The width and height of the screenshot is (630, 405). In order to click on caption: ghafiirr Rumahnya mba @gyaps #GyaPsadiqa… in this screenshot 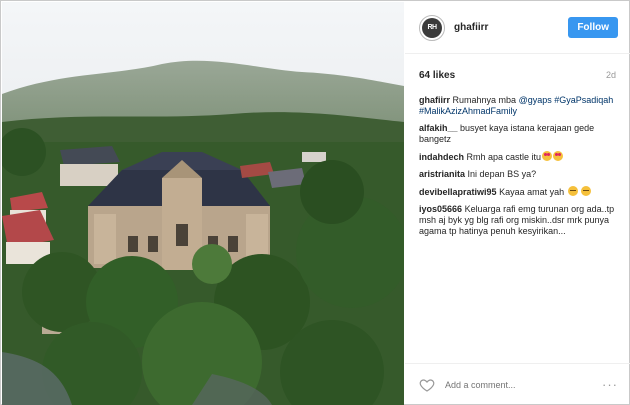, I will do `click(517, 106)`.